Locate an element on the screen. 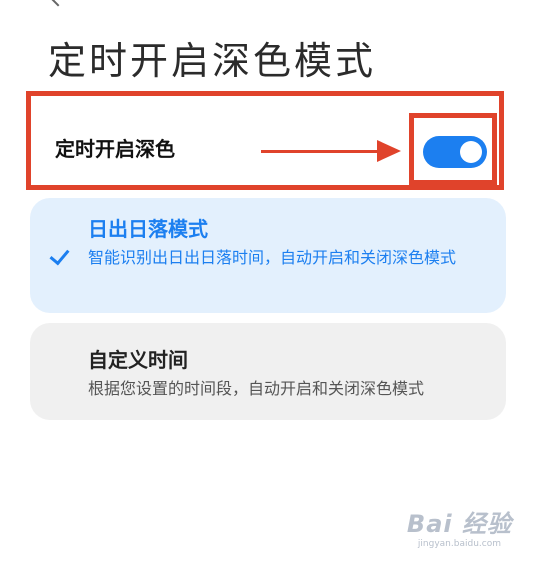 The width and height of the screenshot is (534, 566). baidu-jingyan-watermark: Bai 经验 jingyan.baidu.com is located at coordinates (459, 530).